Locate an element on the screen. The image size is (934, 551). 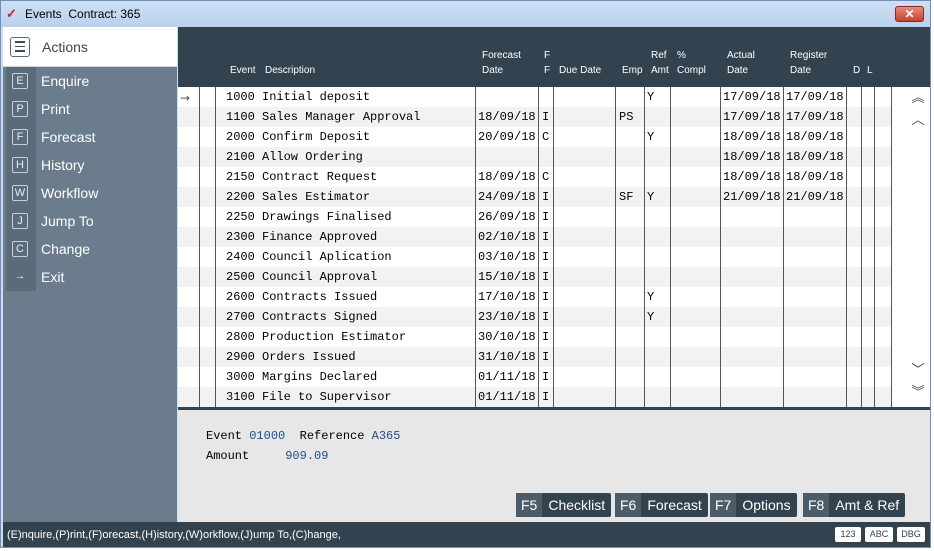
col-header-pct-compl-2: Compl is located at coordinates (691, 70).